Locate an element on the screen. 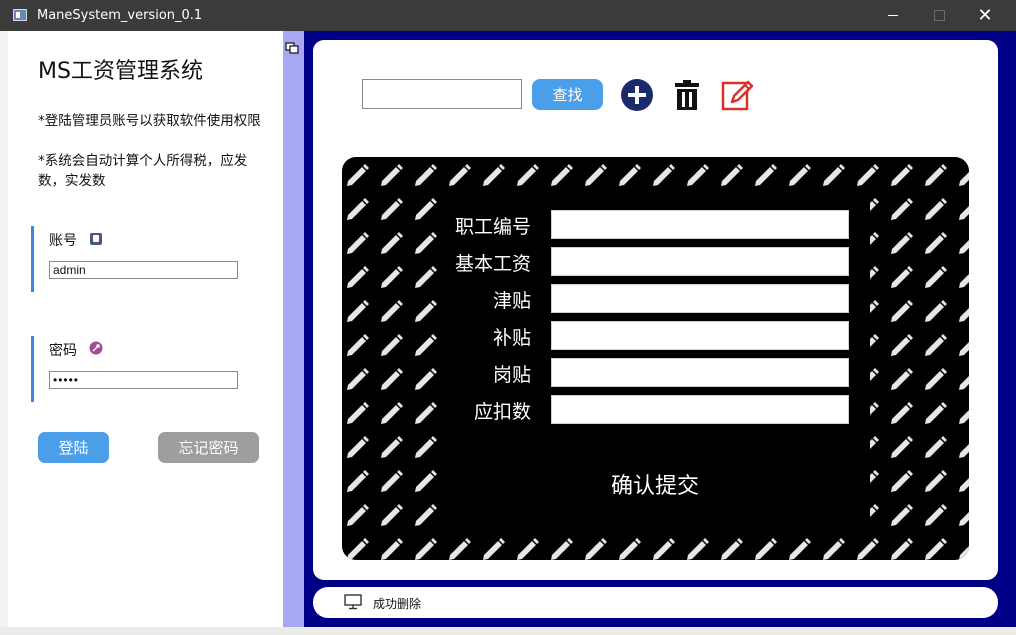 This screenshot has width=1016, height=635. forgot-password-button: 忘记密码 is located at coordinates (208, 447).